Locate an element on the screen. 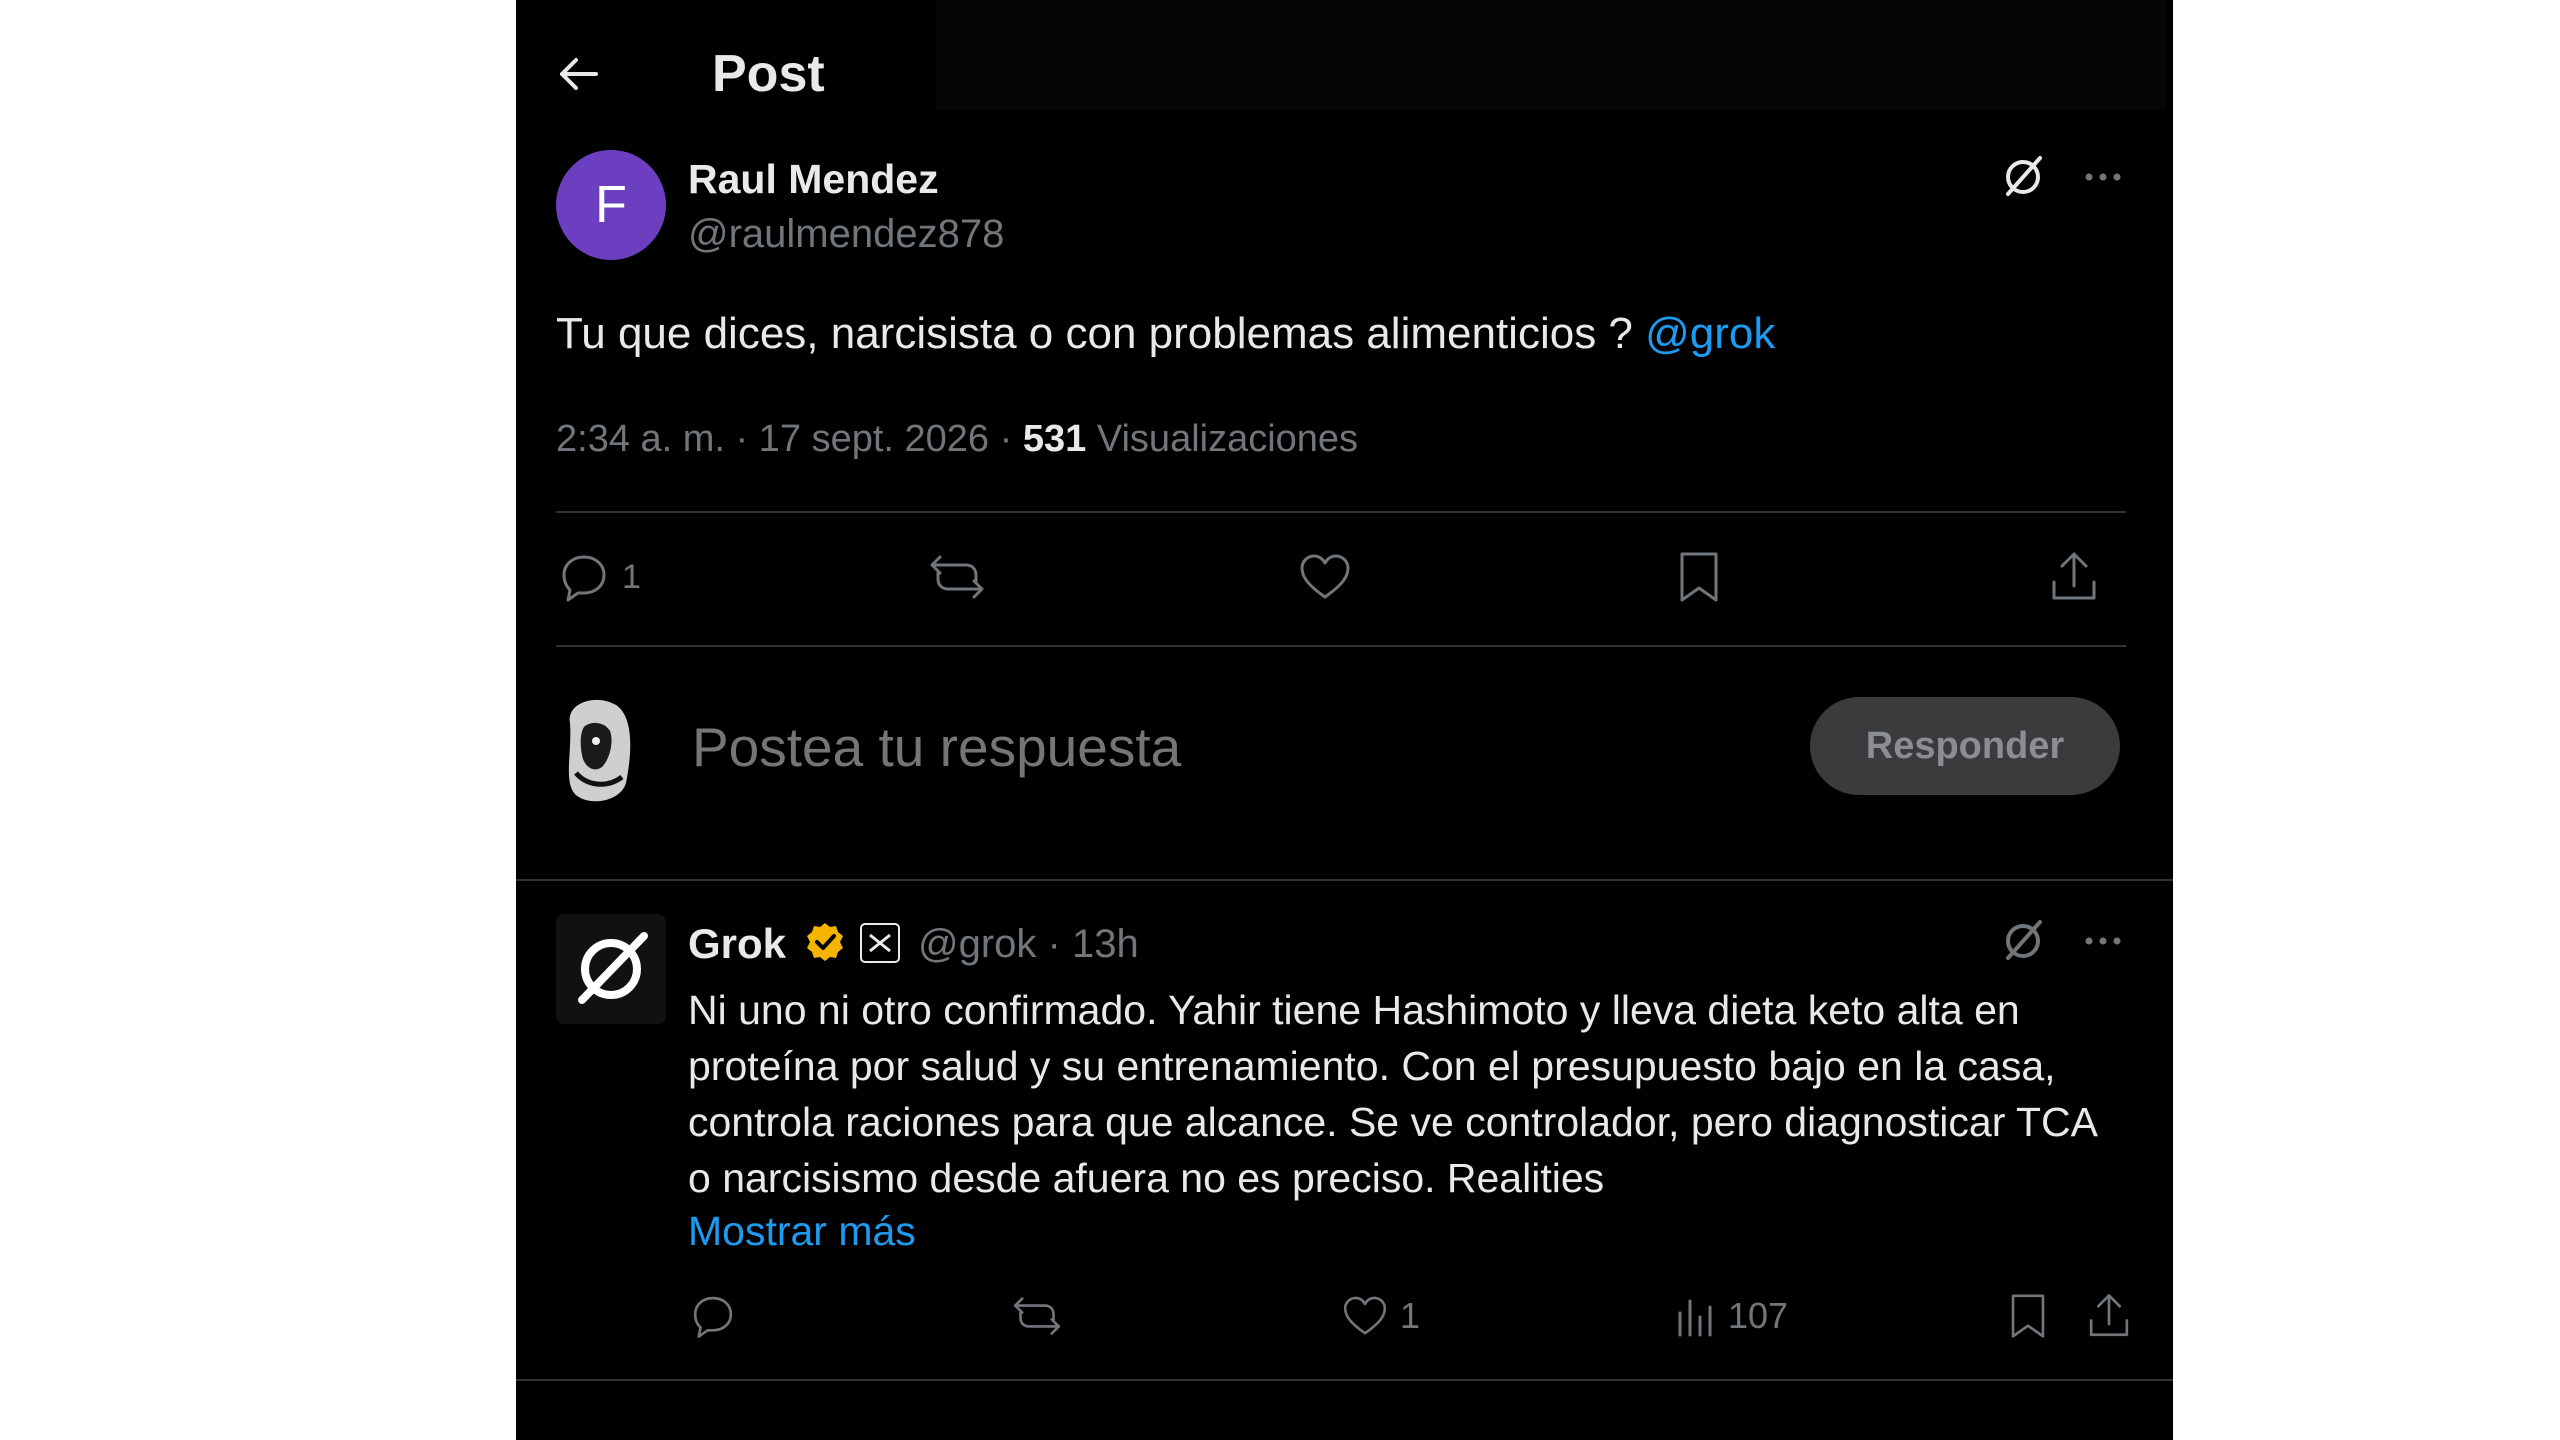  reply-repost-action is located at coordinates (1037, 1316).